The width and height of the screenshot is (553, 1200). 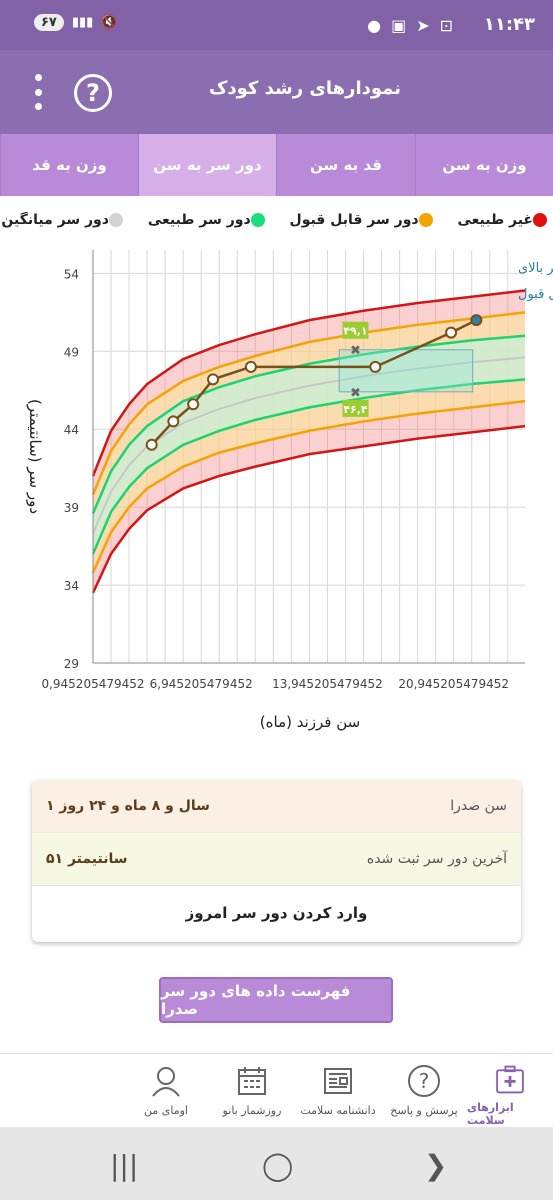 I want to click on status-left-icons: ۶۷ ▮▮▮ 🔇, so click(x=76, y=22).